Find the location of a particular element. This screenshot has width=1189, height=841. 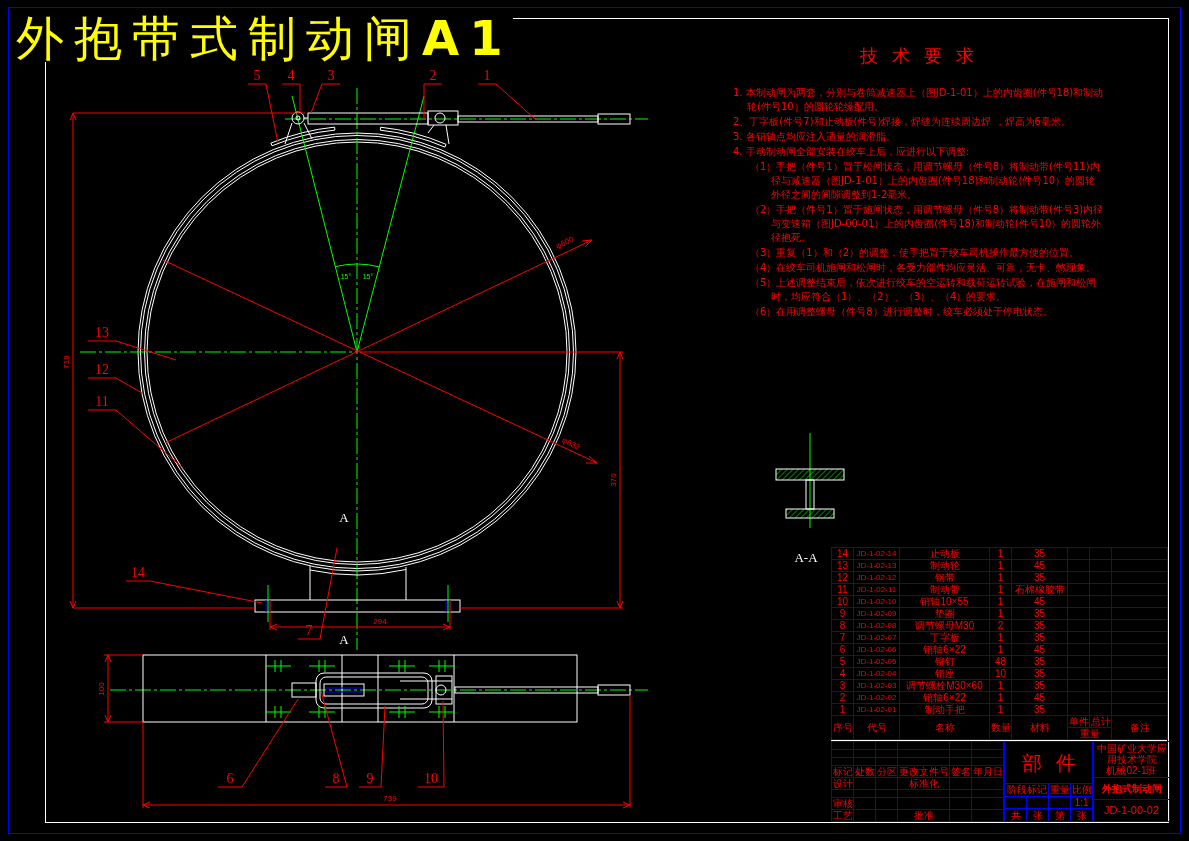

table-cell: 9 is located at coordinates (842, 613).